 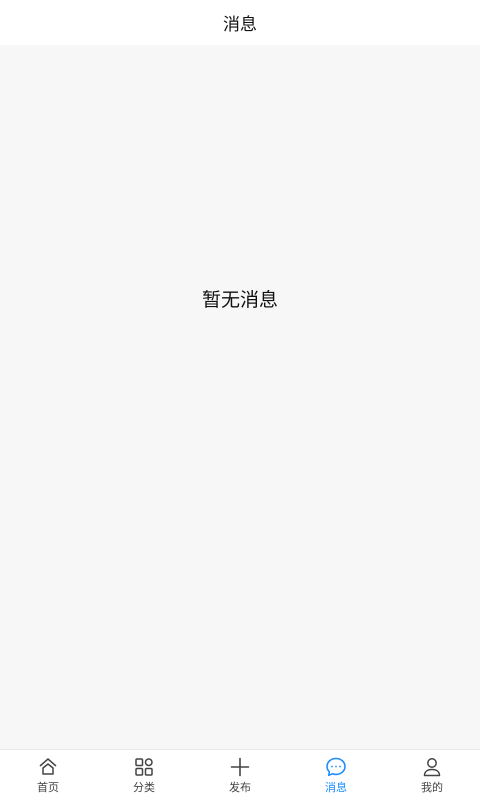 What do you see at coordinates (48, 787) in the screenshot?
I see `tab-home-label: 首页` at bounding box center [48, 787].